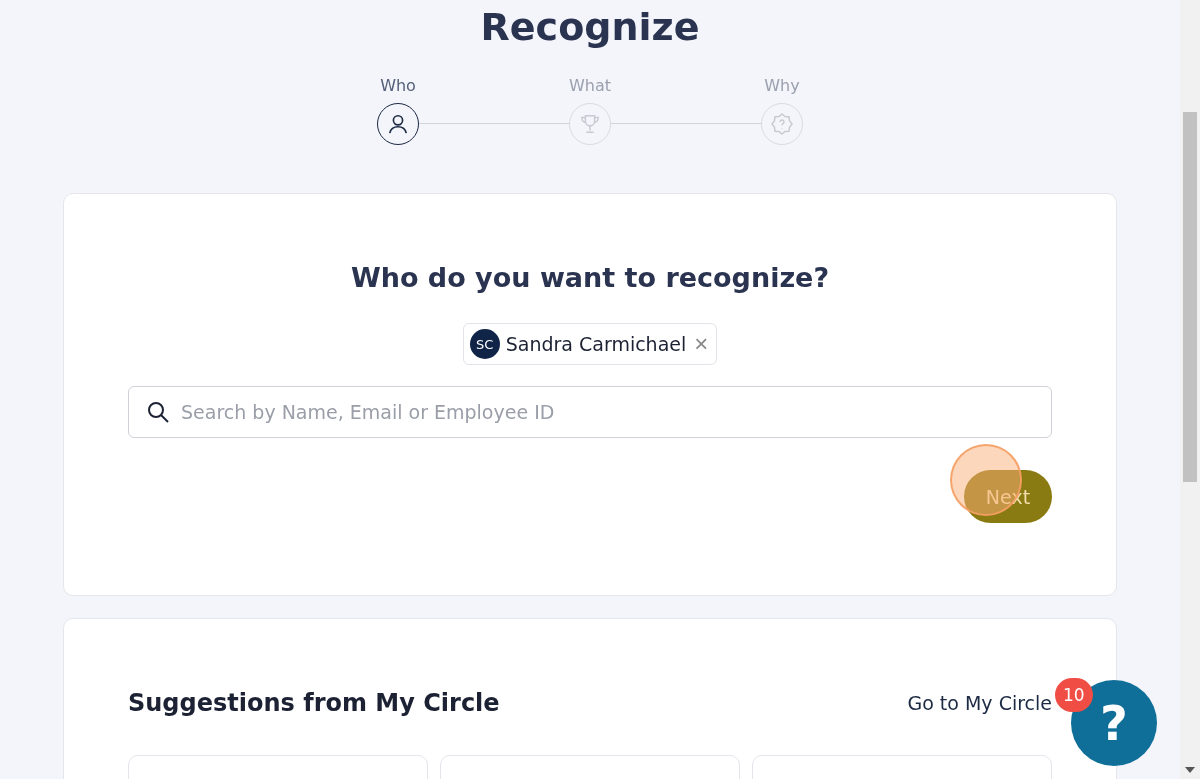 This screenshot has height=779, width=1200. I want to click on scrollbar, so click(1190, 389).